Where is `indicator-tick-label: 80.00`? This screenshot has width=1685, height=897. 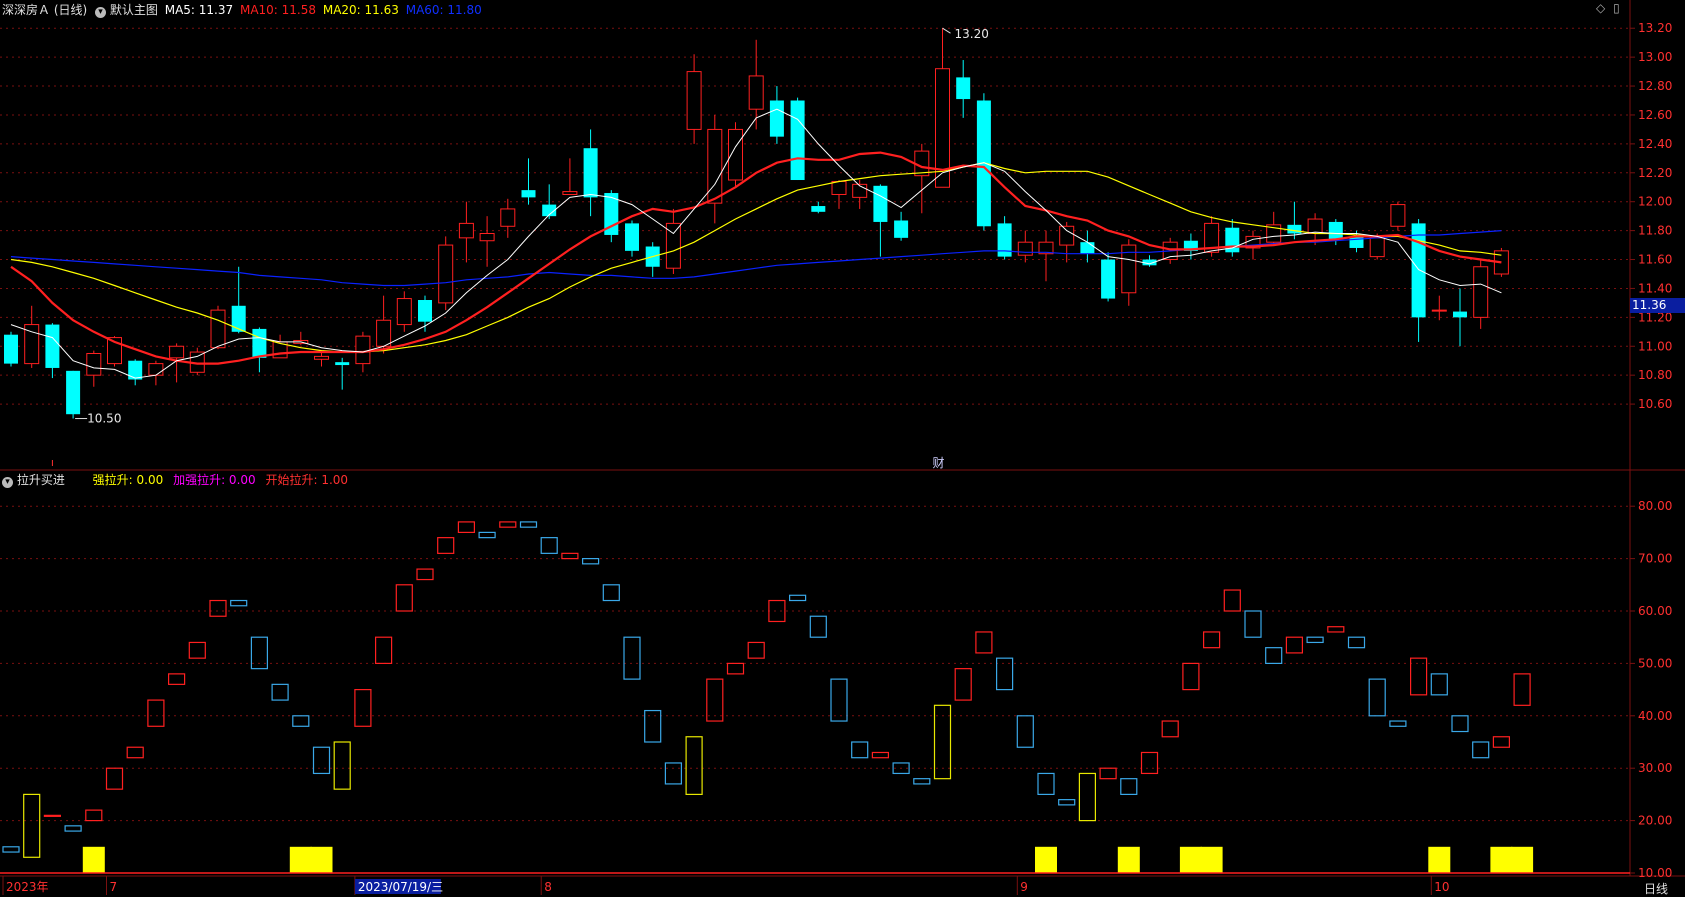
indicator-tick-label: 80.00 is located at coordinates (1655, 506).